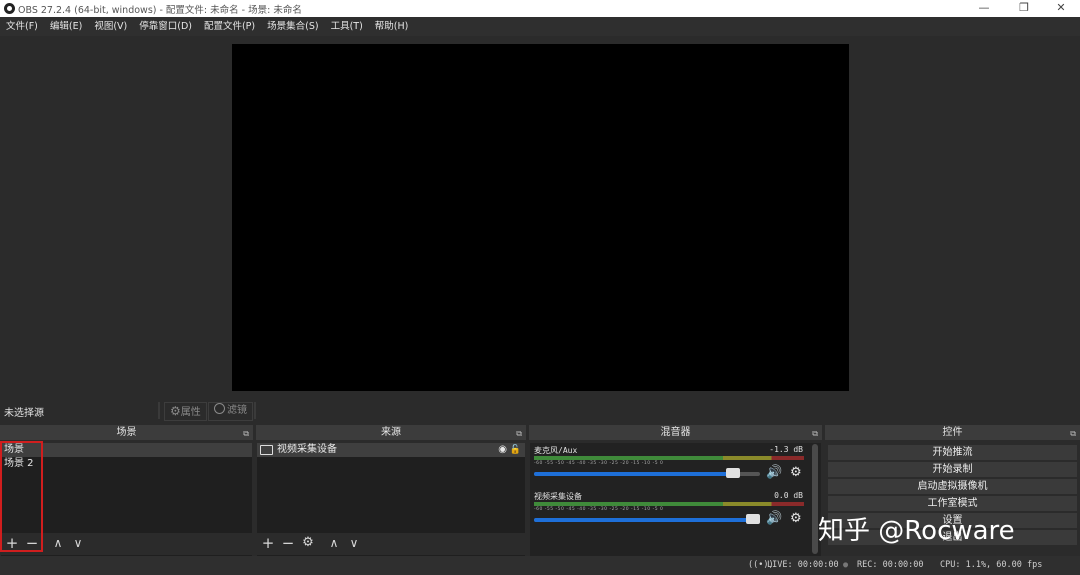 The height and width of the screenshot is (575, 1080). I want to click on mixer-title: 混音器, so click(675, 432).